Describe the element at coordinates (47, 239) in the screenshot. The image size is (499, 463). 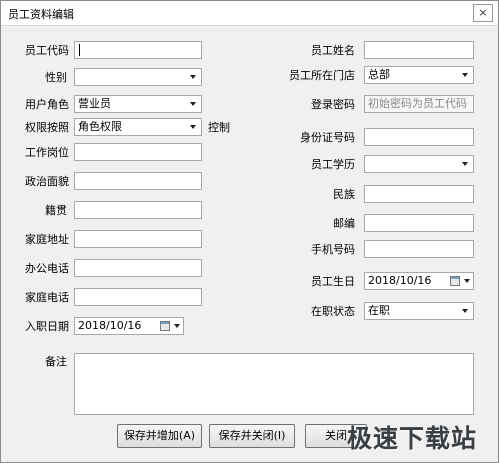
I see `home-address-label: 家庭地址` at that location.